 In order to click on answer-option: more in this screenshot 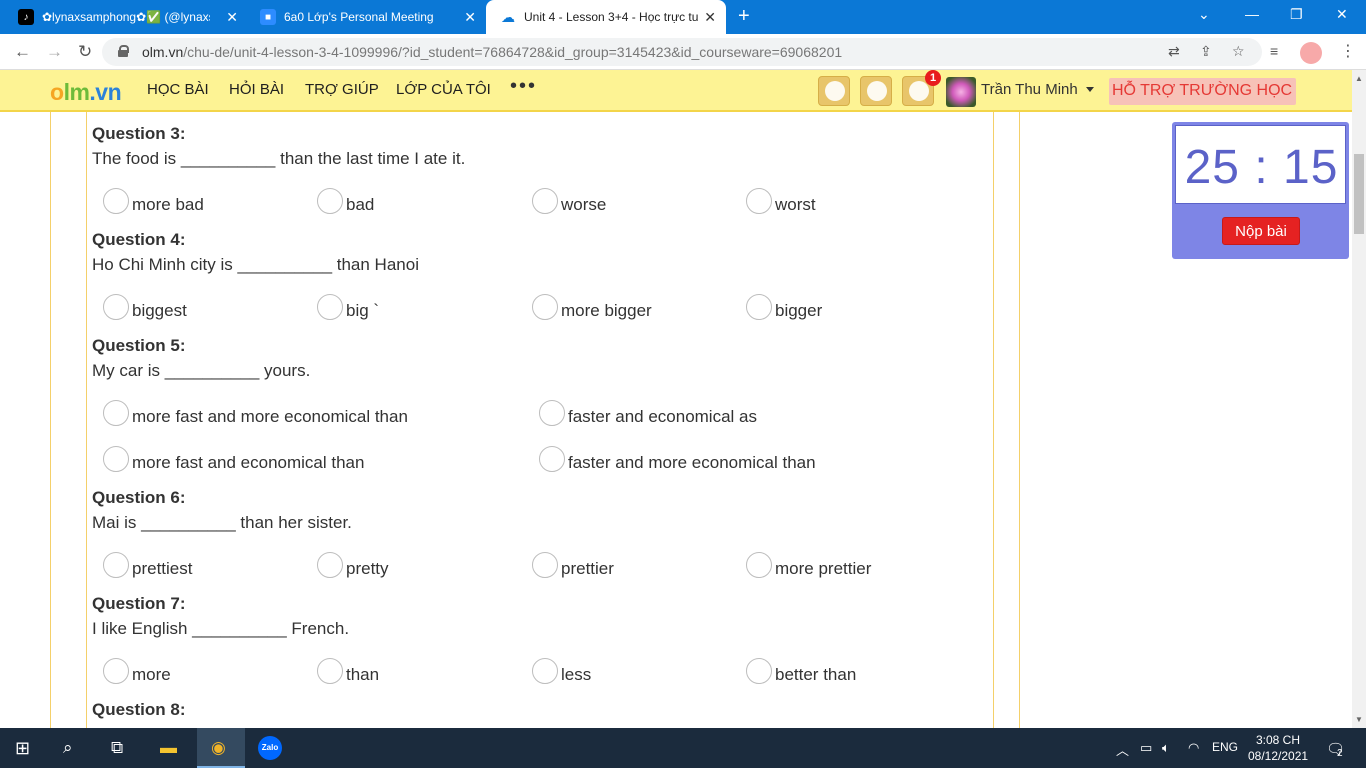, I will do `click(137, 673)`.